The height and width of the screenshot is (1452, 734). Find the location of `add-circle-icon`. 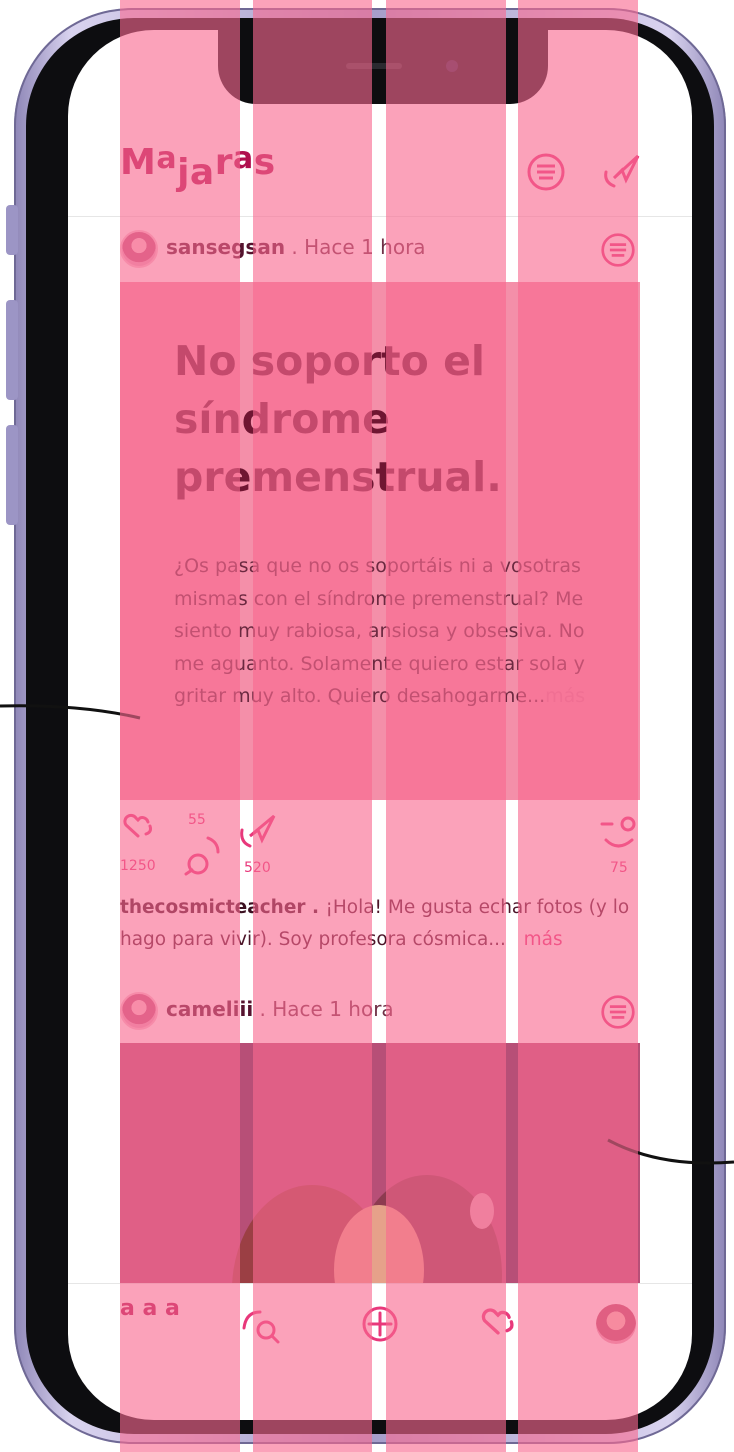

add-circle-icon is located at coordinates (380, 1326).